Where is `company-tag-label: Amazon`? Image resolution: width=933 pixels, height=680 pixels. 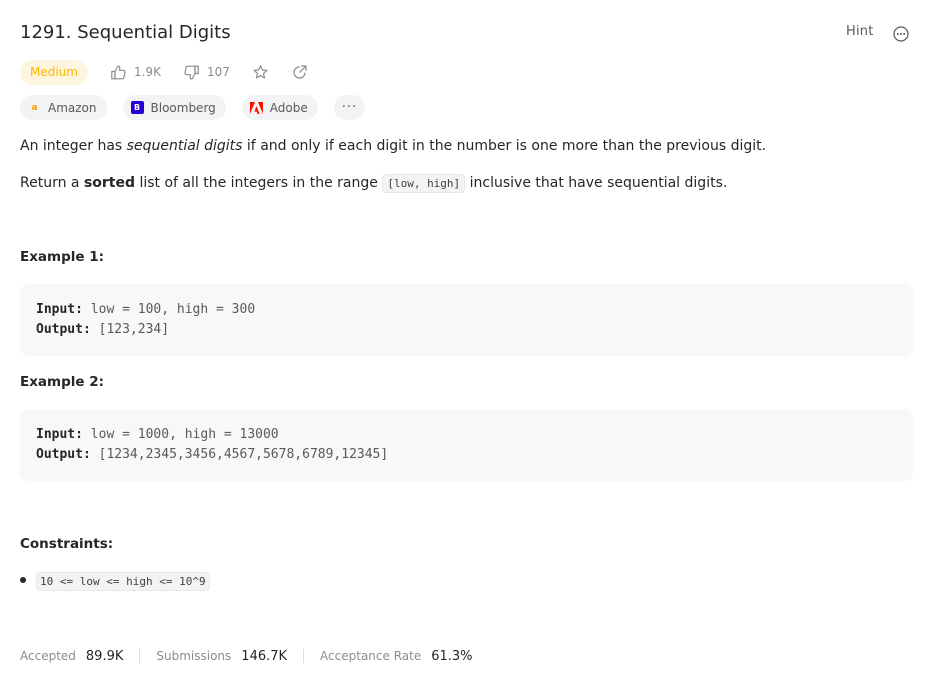 company-tag-label: Amazon is located at coordinates (72, 107).